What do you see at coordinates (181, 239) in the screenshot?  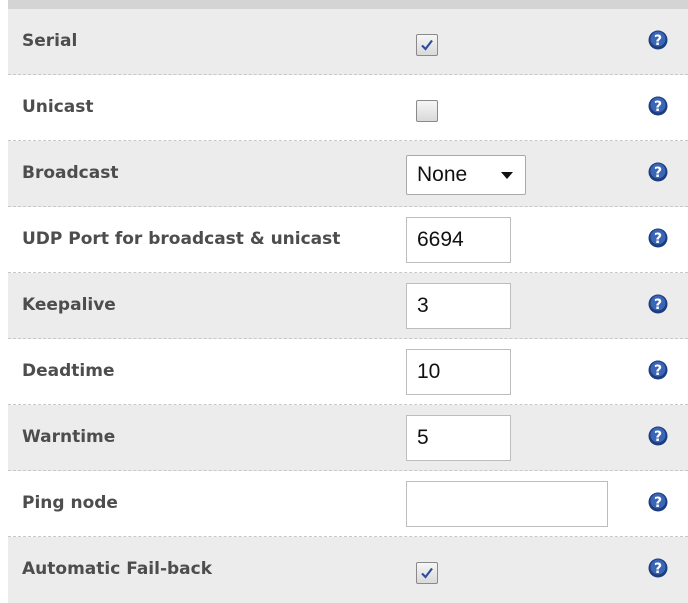 I see `udp-port-label: UDP Port for broadcast & unicast` at bounding box center [181, 239].